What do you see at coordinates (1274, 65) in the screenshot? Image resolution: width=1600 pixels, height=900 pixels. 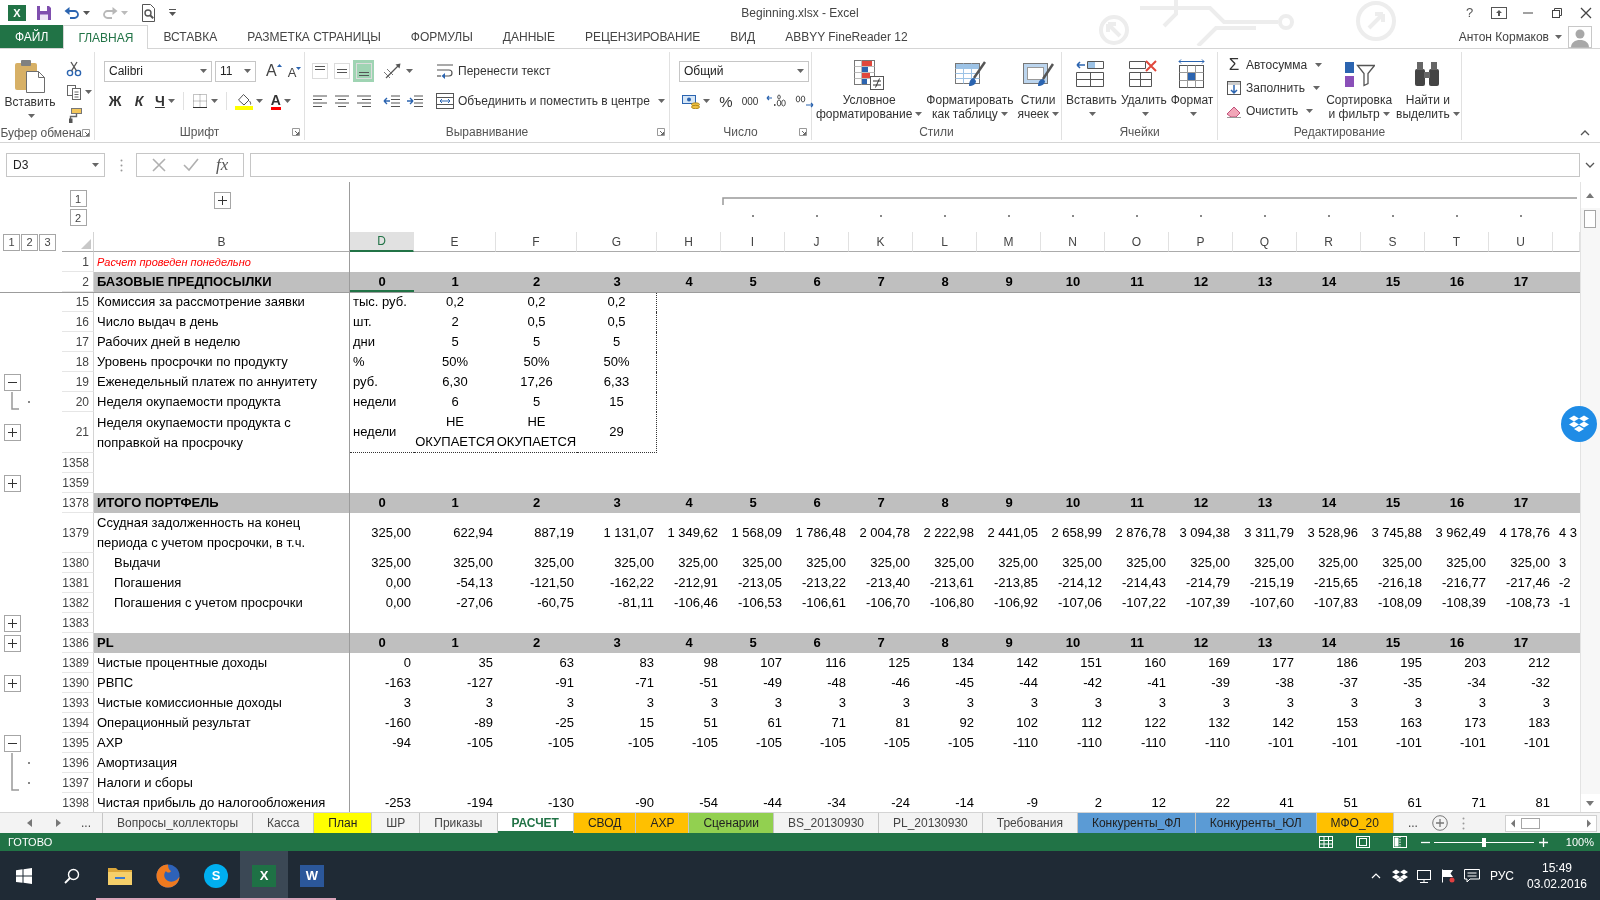 I see `autosum-button: Σ Автосумма` at bounding box center [1274, 65].